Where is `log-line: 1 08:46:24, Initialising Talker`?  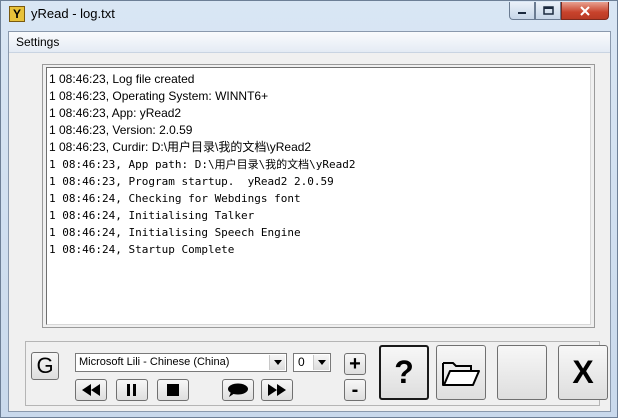 log-line: 1 08:46:24, Initialising Talker is located at coordinates (152, 215).